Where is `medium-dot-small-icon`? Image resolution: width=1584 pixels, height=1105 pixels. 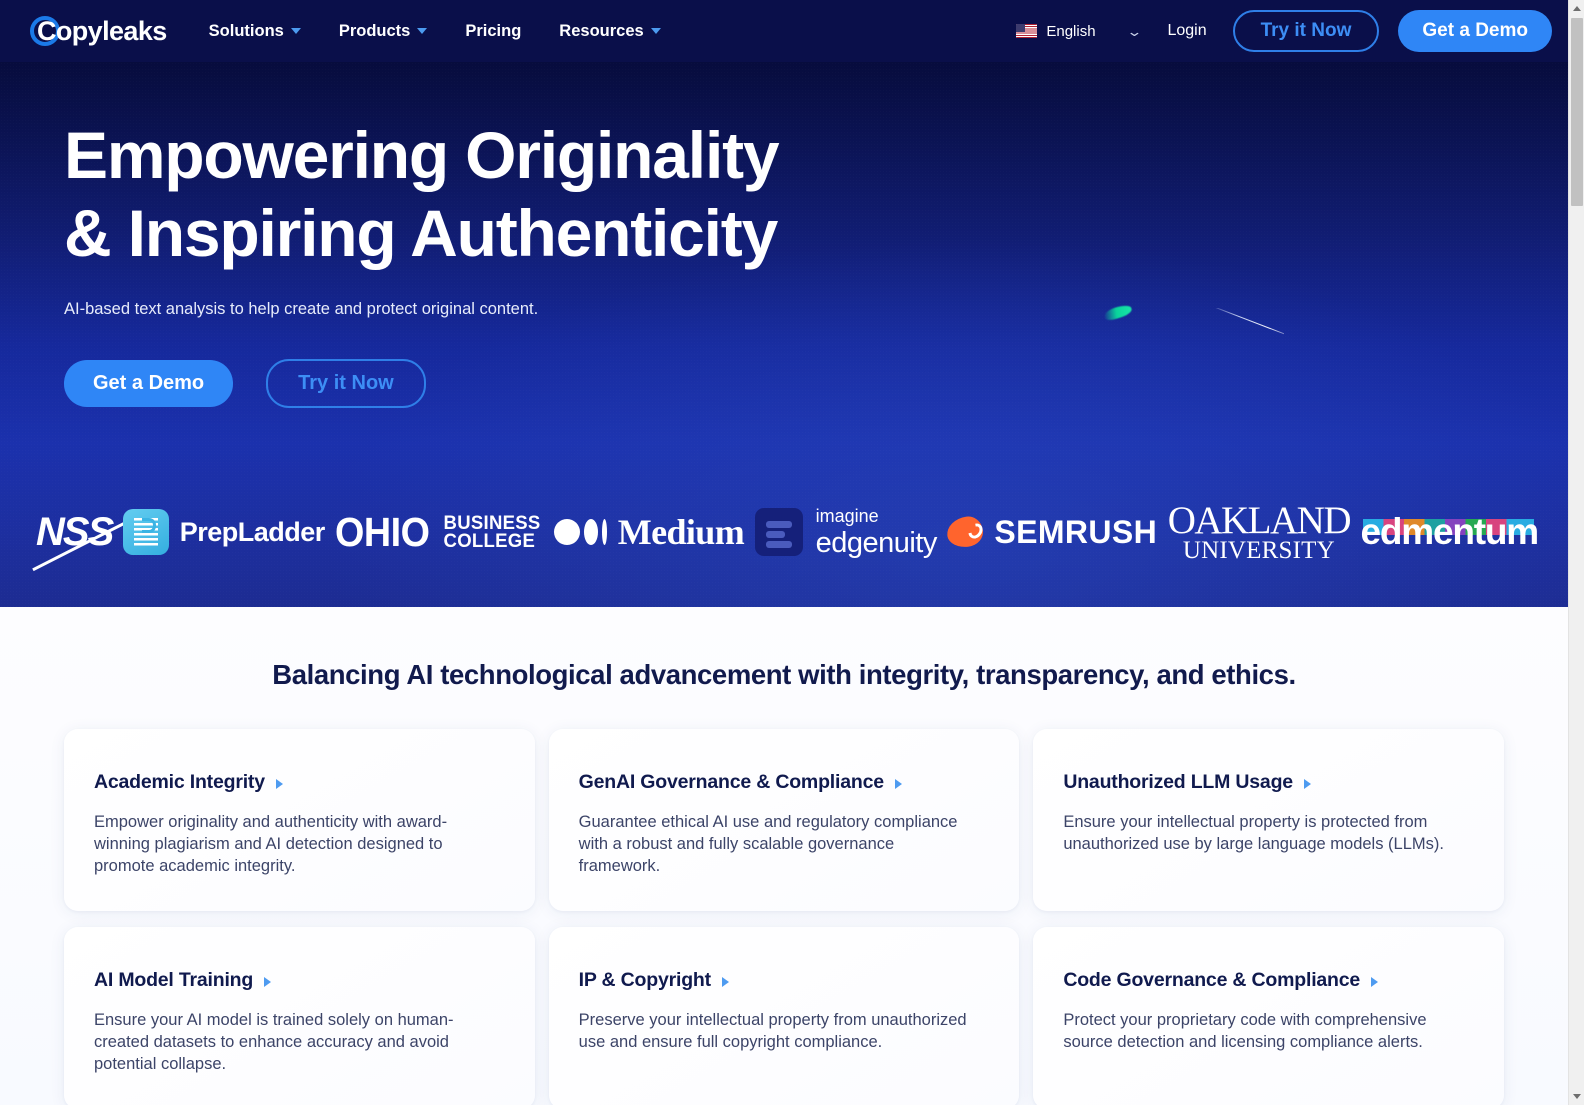
medium-dot-small-icon is located at coordinates (604, 532).